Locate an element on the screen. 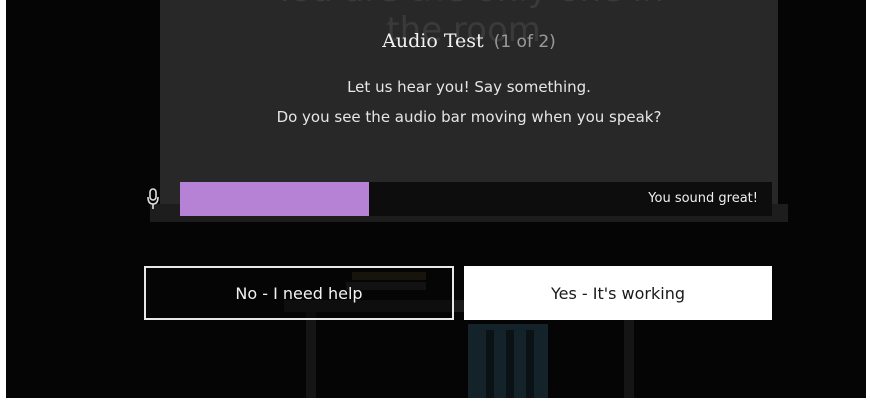 This screenshot has height=402, width=870. no-help-button: No - I need help is located at coordinates (299, 293).